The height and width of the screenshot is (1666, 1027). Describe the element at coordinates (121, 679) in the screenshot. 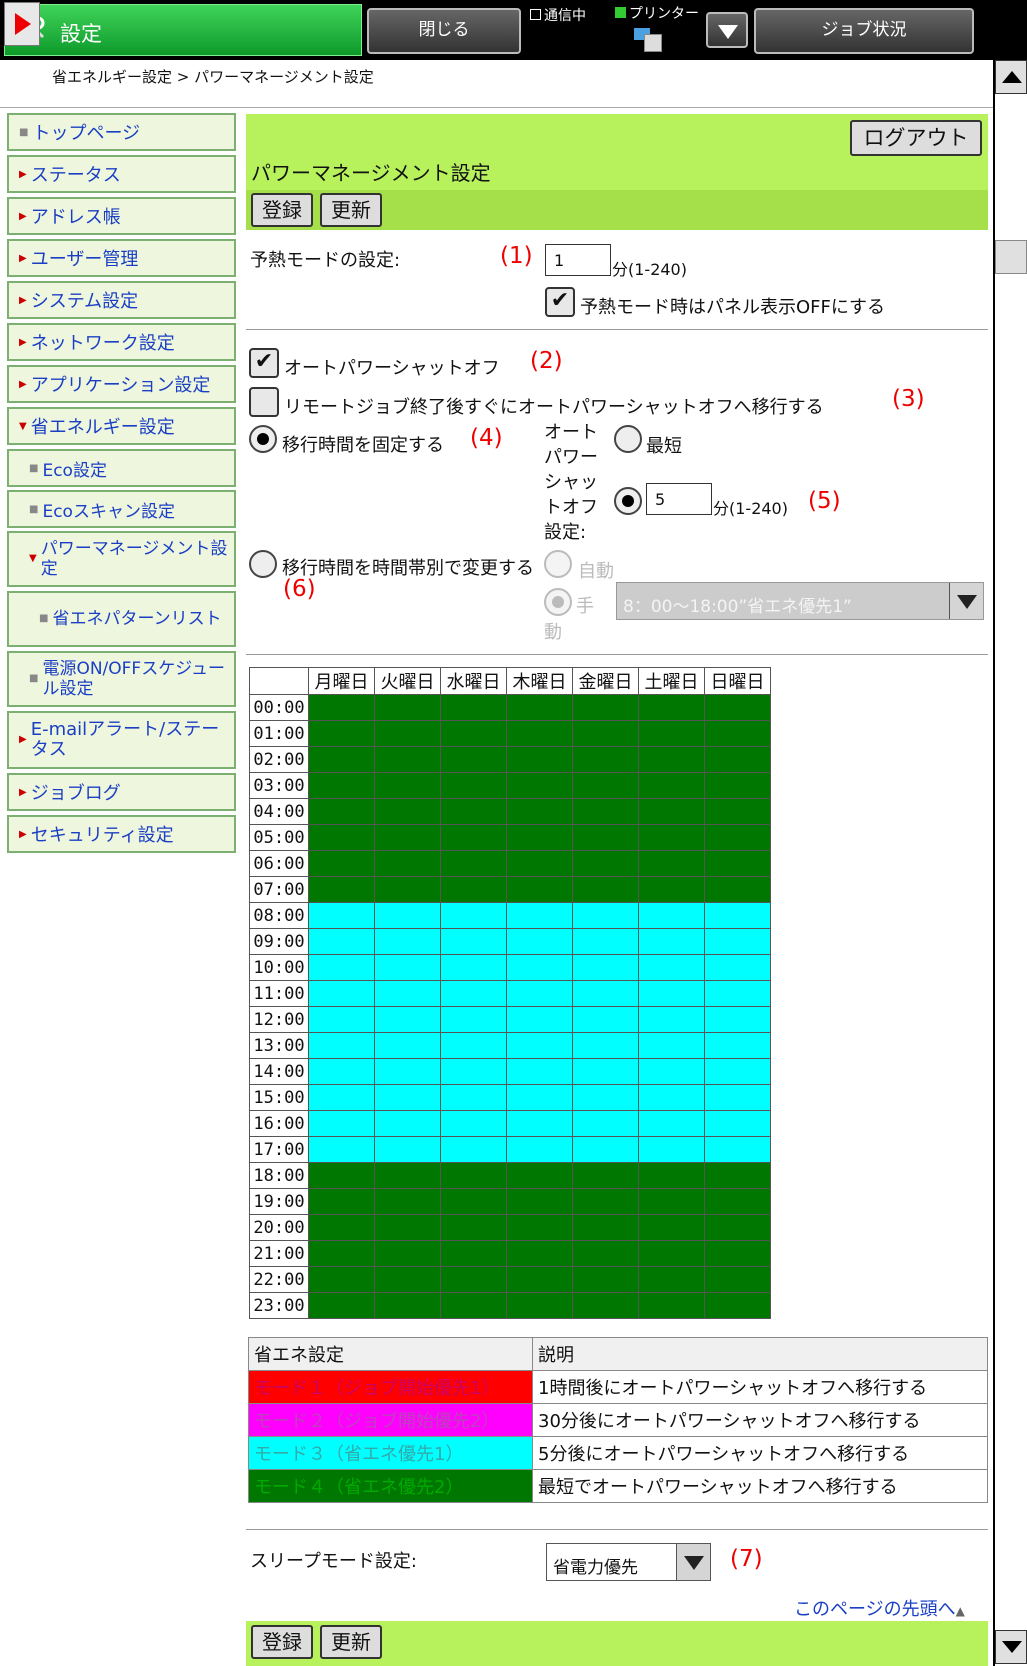

I see `sidebar-item-power-schedule: ■ 電源ON/OFFスケジュール設定` at that location.